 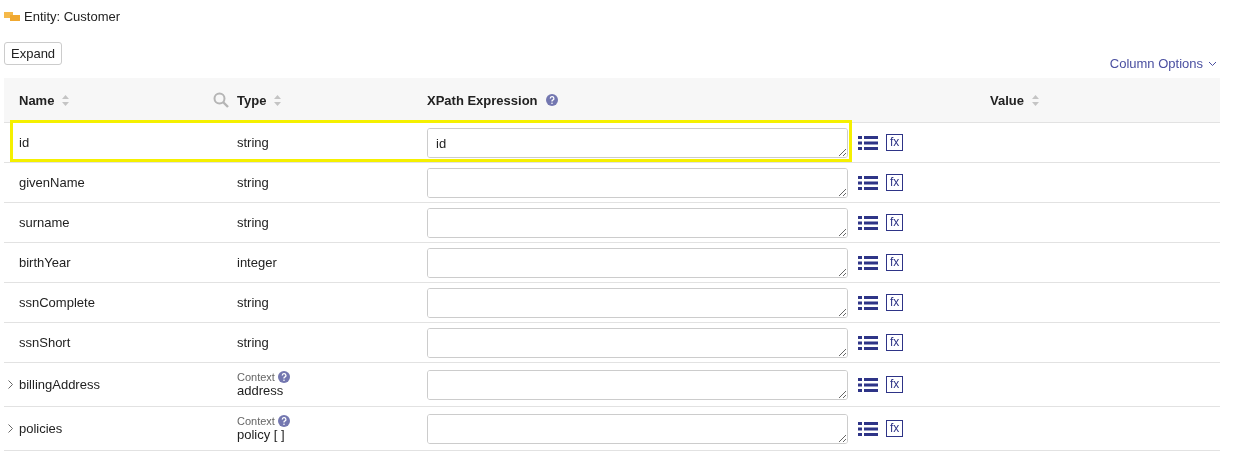 I want to click on field-type: integer, so click(x=257, y=262).